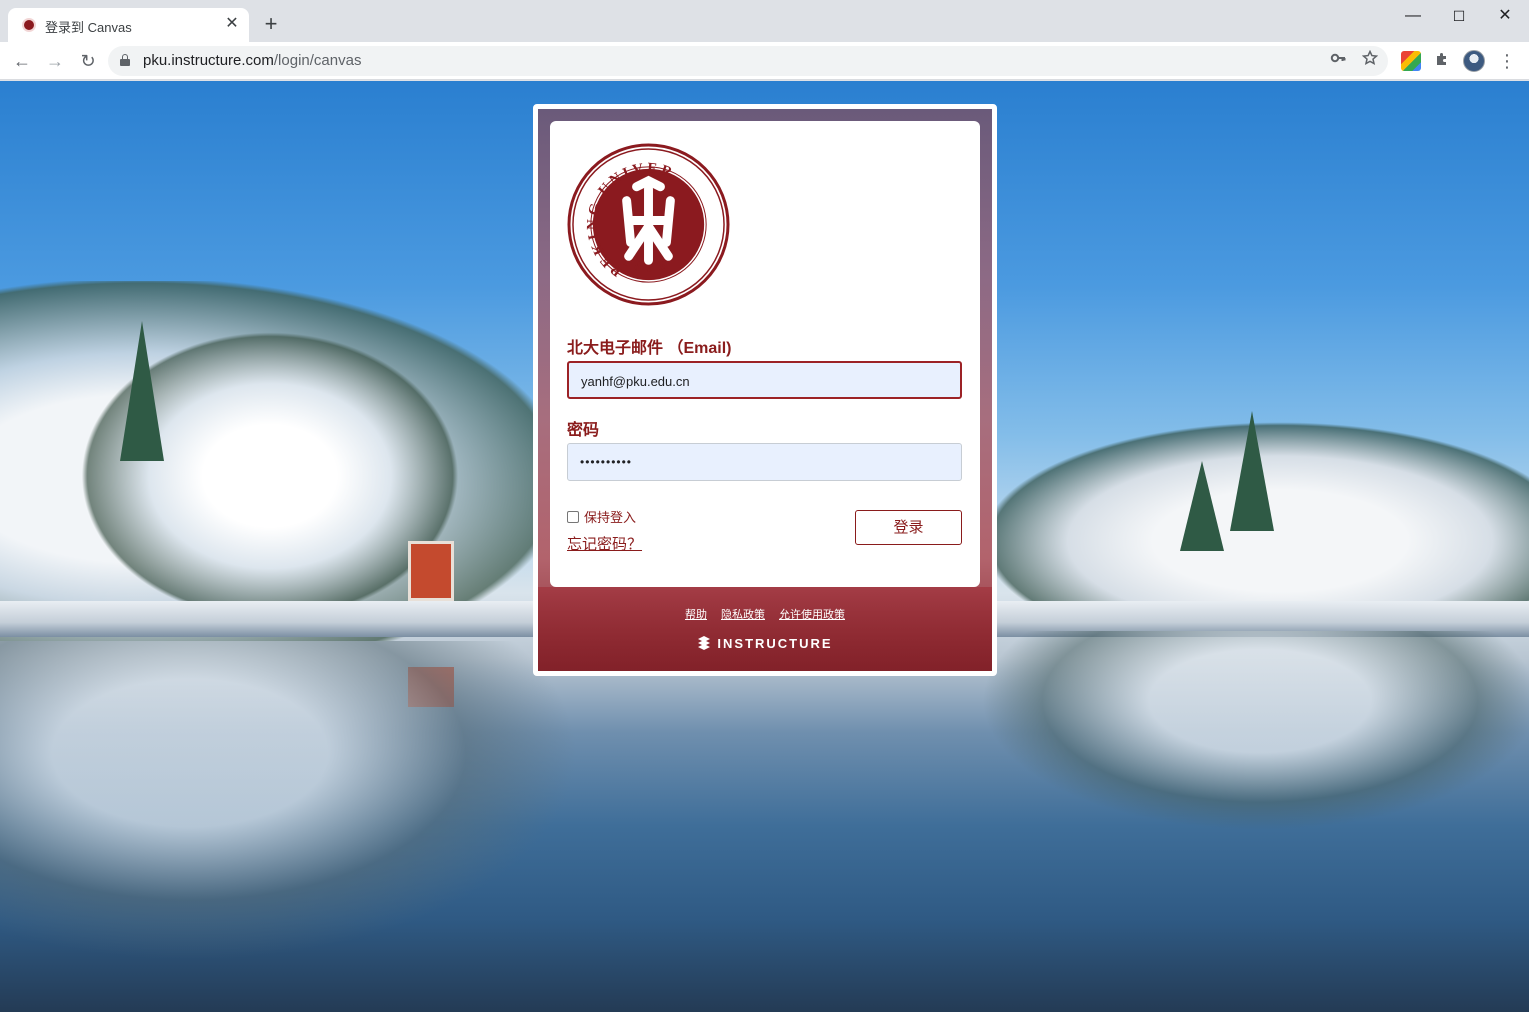 The width and height of the screenshot is (1529, 1012). Describe the element at coordinates (29, 25) in the screenshot. I see `pku-favicon-icon` at that location.